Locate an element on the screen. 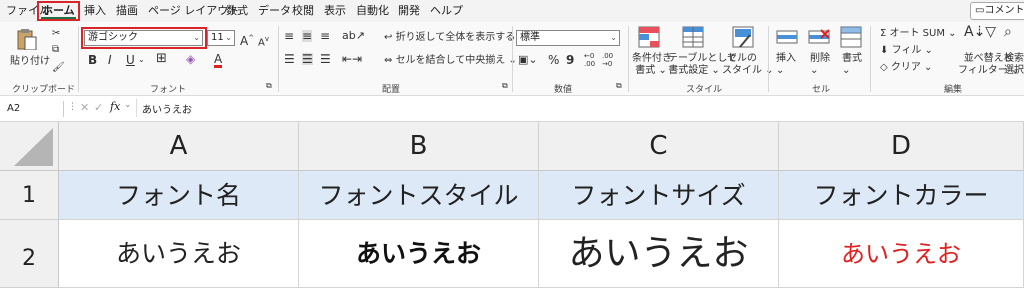 The width and height of the screenshot is (1024, 298). orientation-icon: ab↗ is located at coordinates (353, 36).